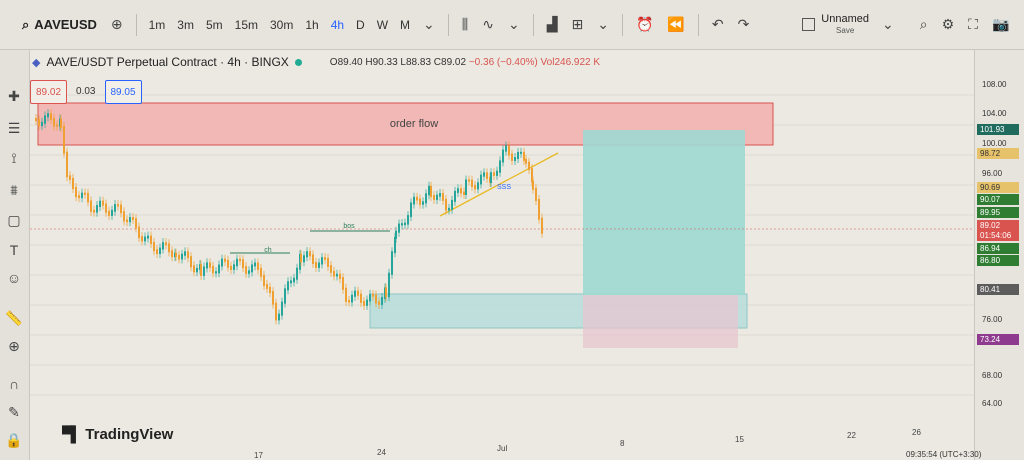 This screenshot has height=460, width=1024. I want to click on ohlc-low: L88.83, so click(416, 62).